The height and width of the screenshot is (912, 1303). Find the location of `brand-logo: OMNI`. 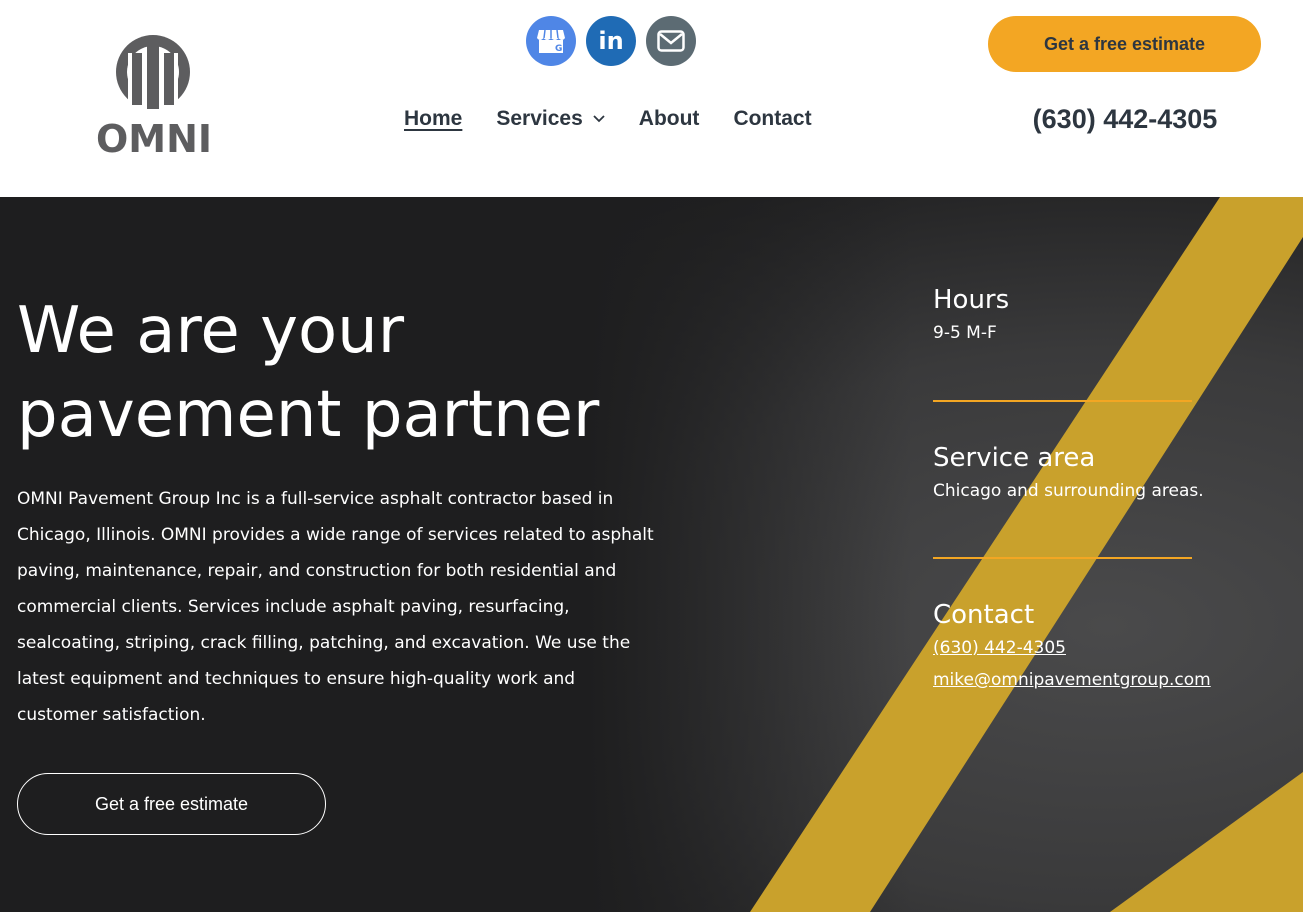

brand-logo: OMNI is located at coordinates (154, 96).